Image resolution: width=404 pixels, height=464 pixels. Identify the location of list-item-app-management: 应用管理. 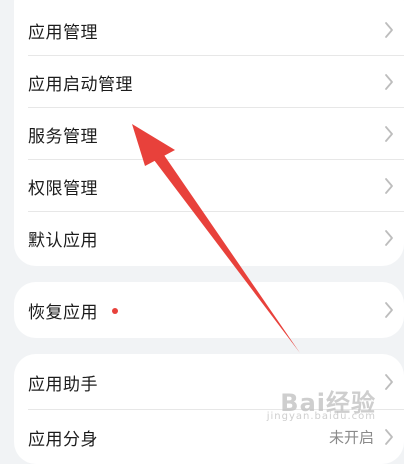
(209, 30).